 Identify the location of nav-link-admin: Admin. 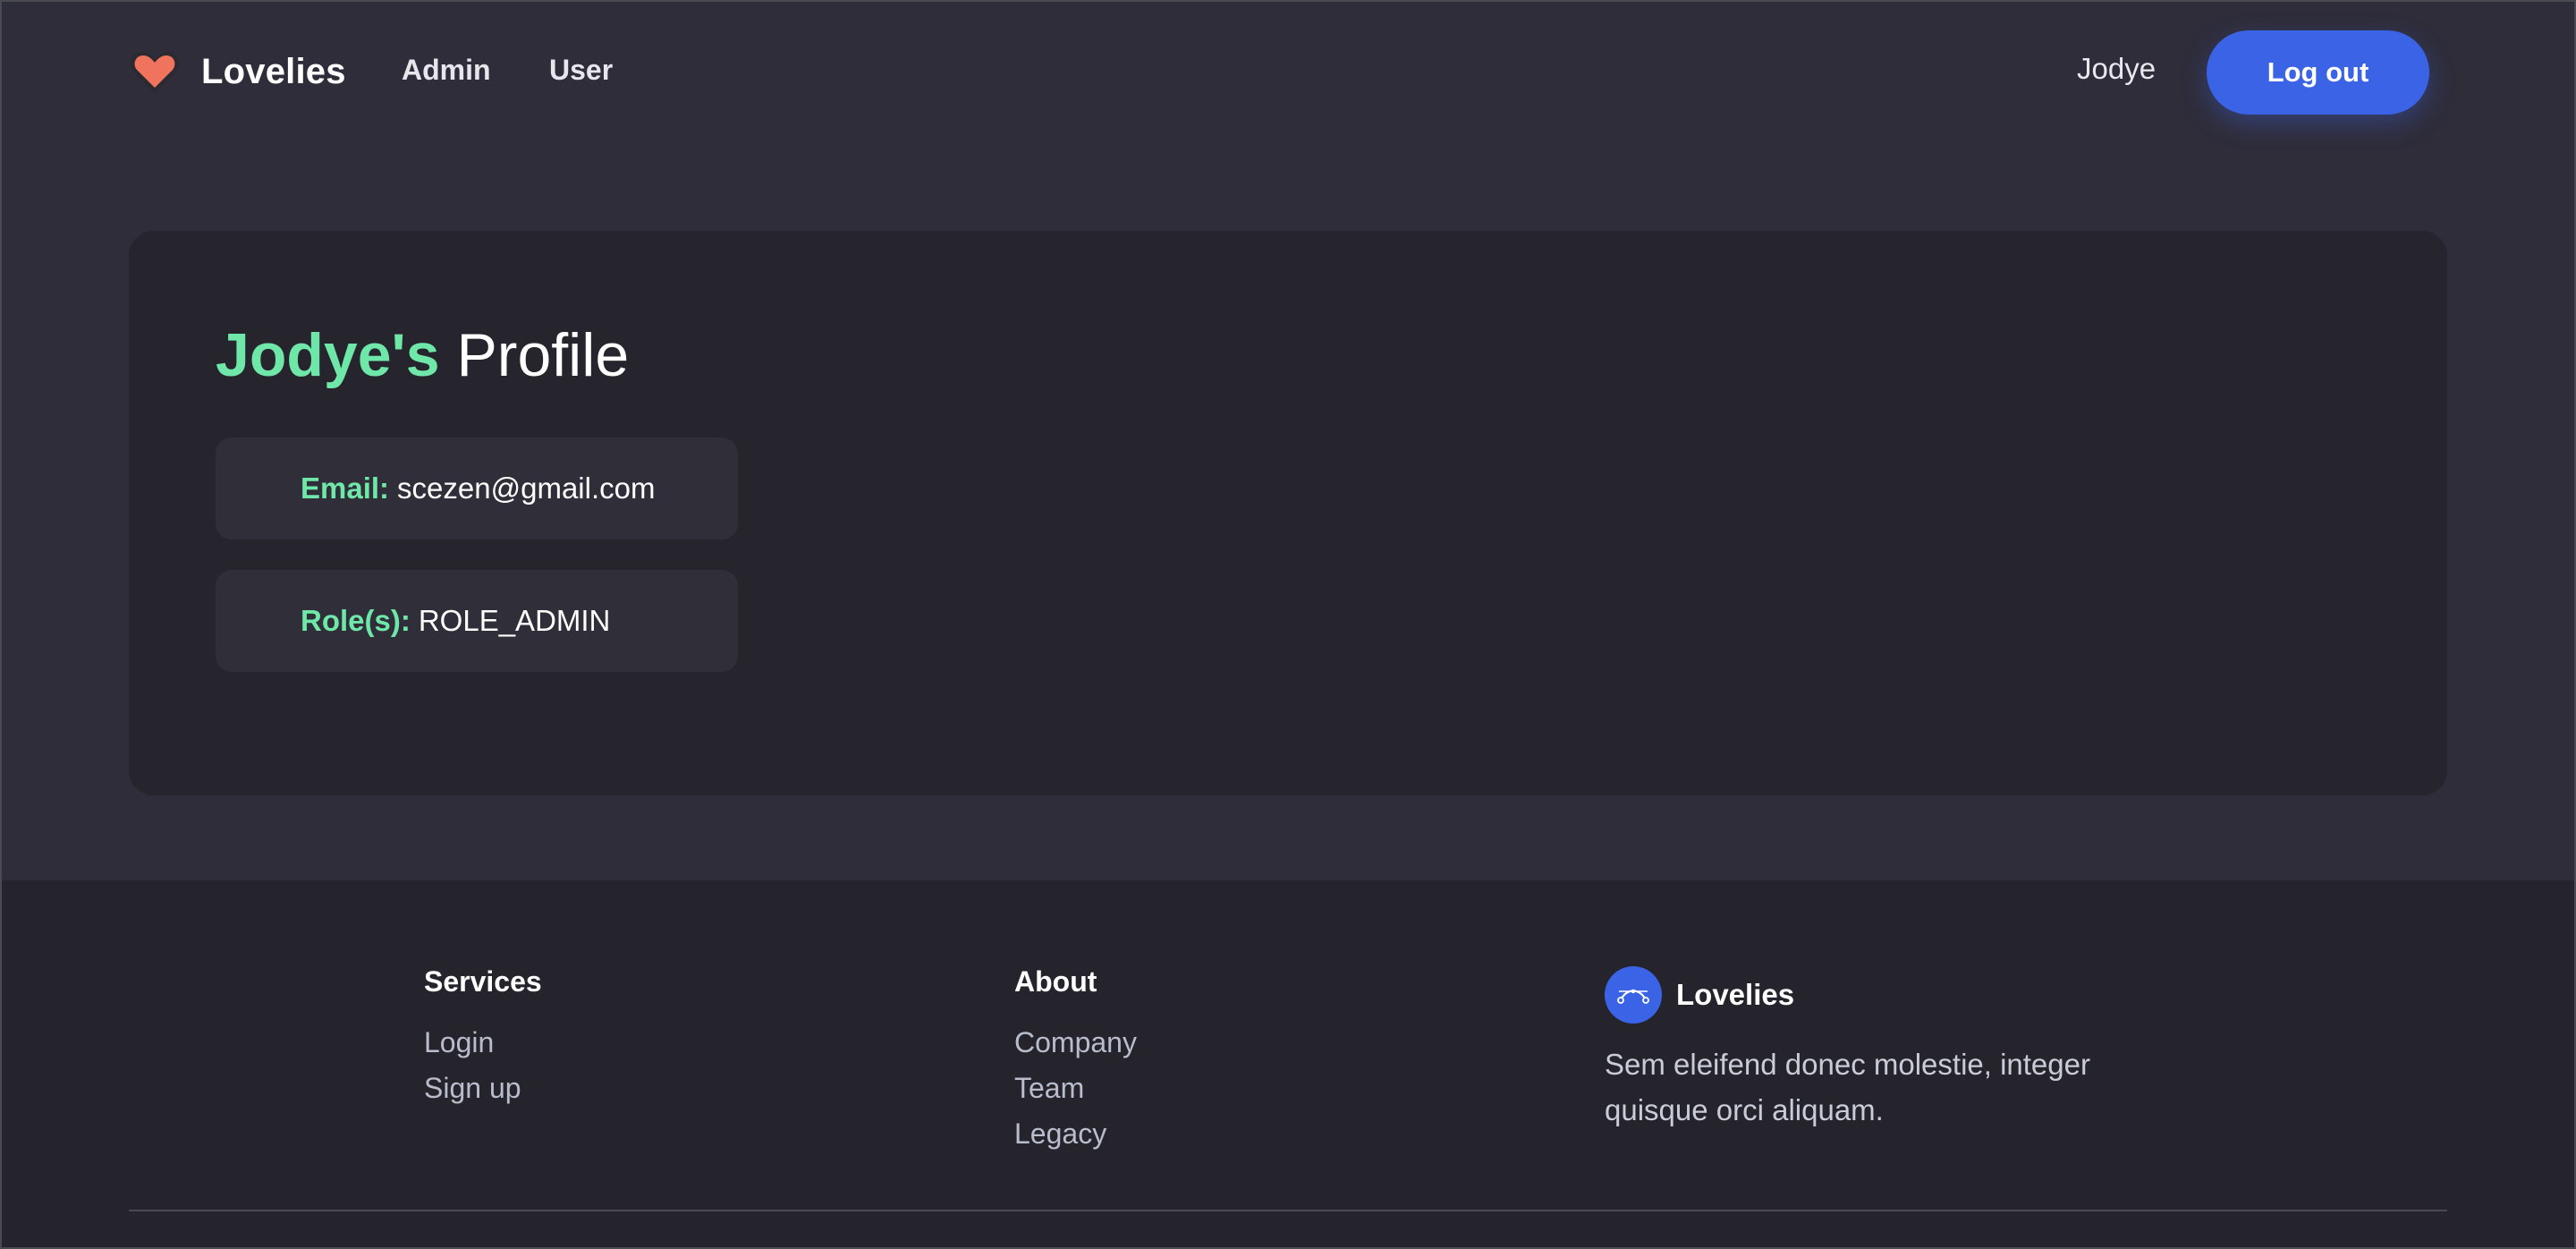
(446, 70).